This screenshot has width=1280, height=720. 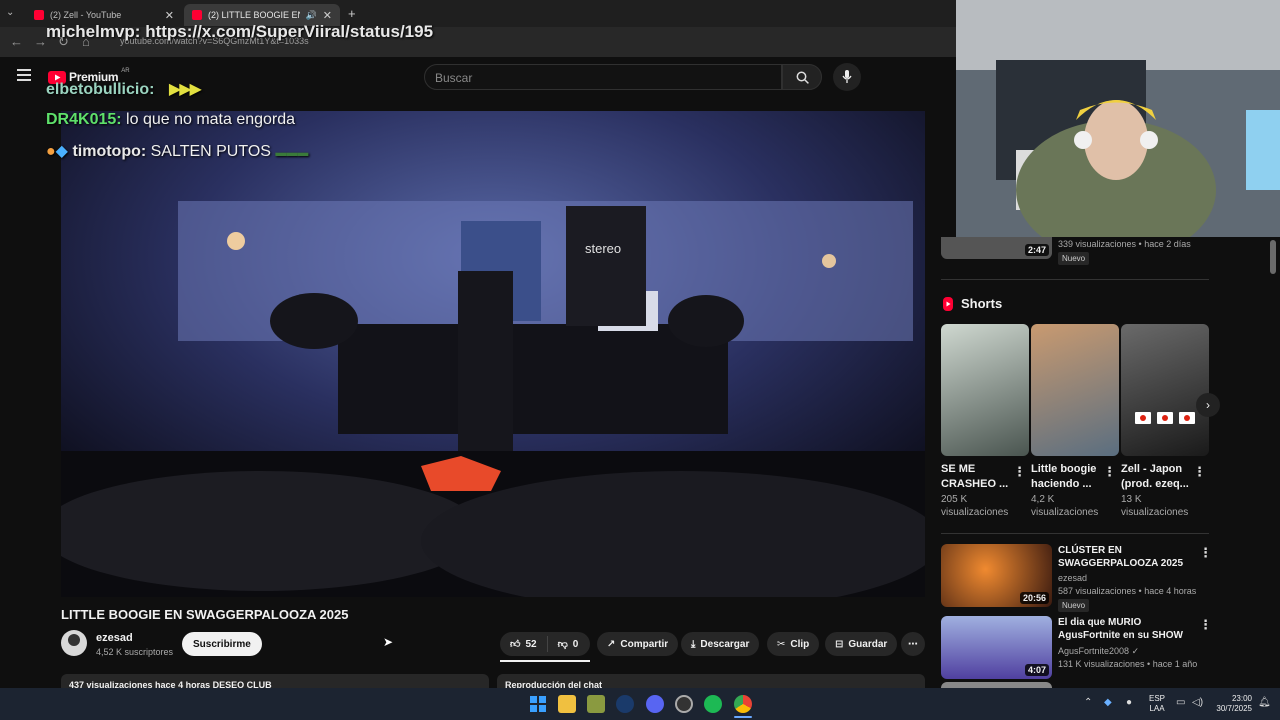 What do you see at coordinates (1034, 598) in the screenshot?
I see `video-duration: 20:56` at bounding box center [1034, 598].